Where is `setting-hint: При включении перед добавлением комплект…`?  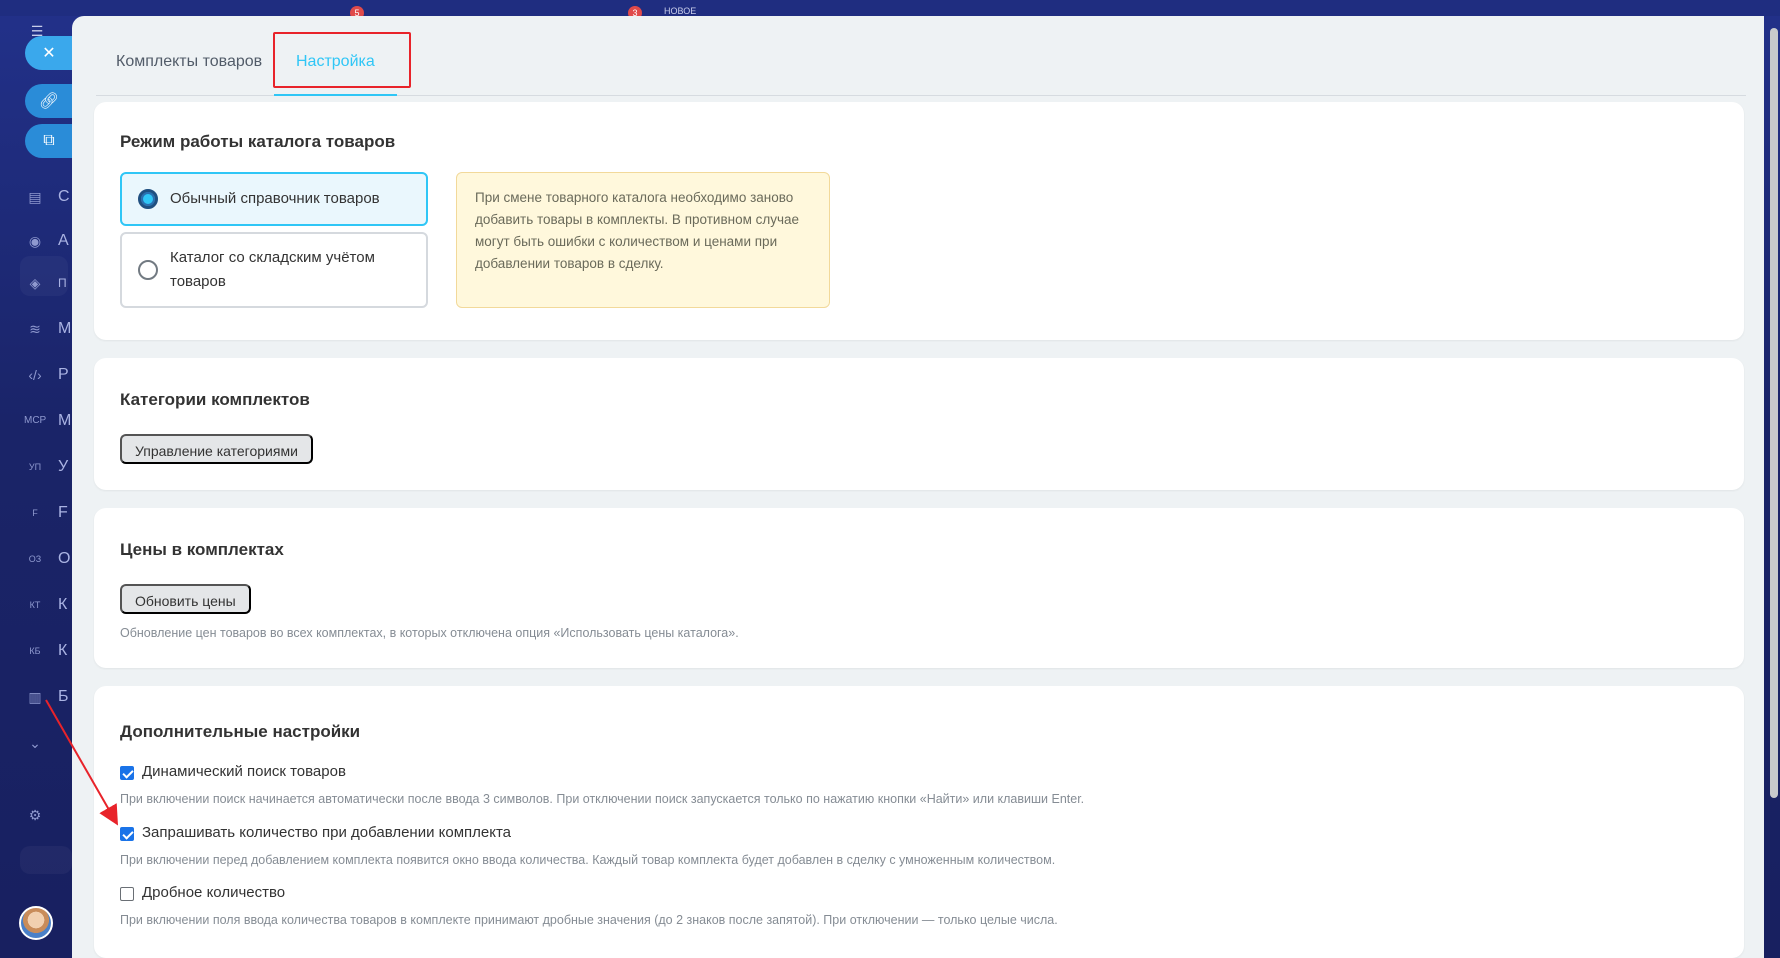
setting-hint: При включении перед добавлением комплект… is located at coordinates (588, 860).